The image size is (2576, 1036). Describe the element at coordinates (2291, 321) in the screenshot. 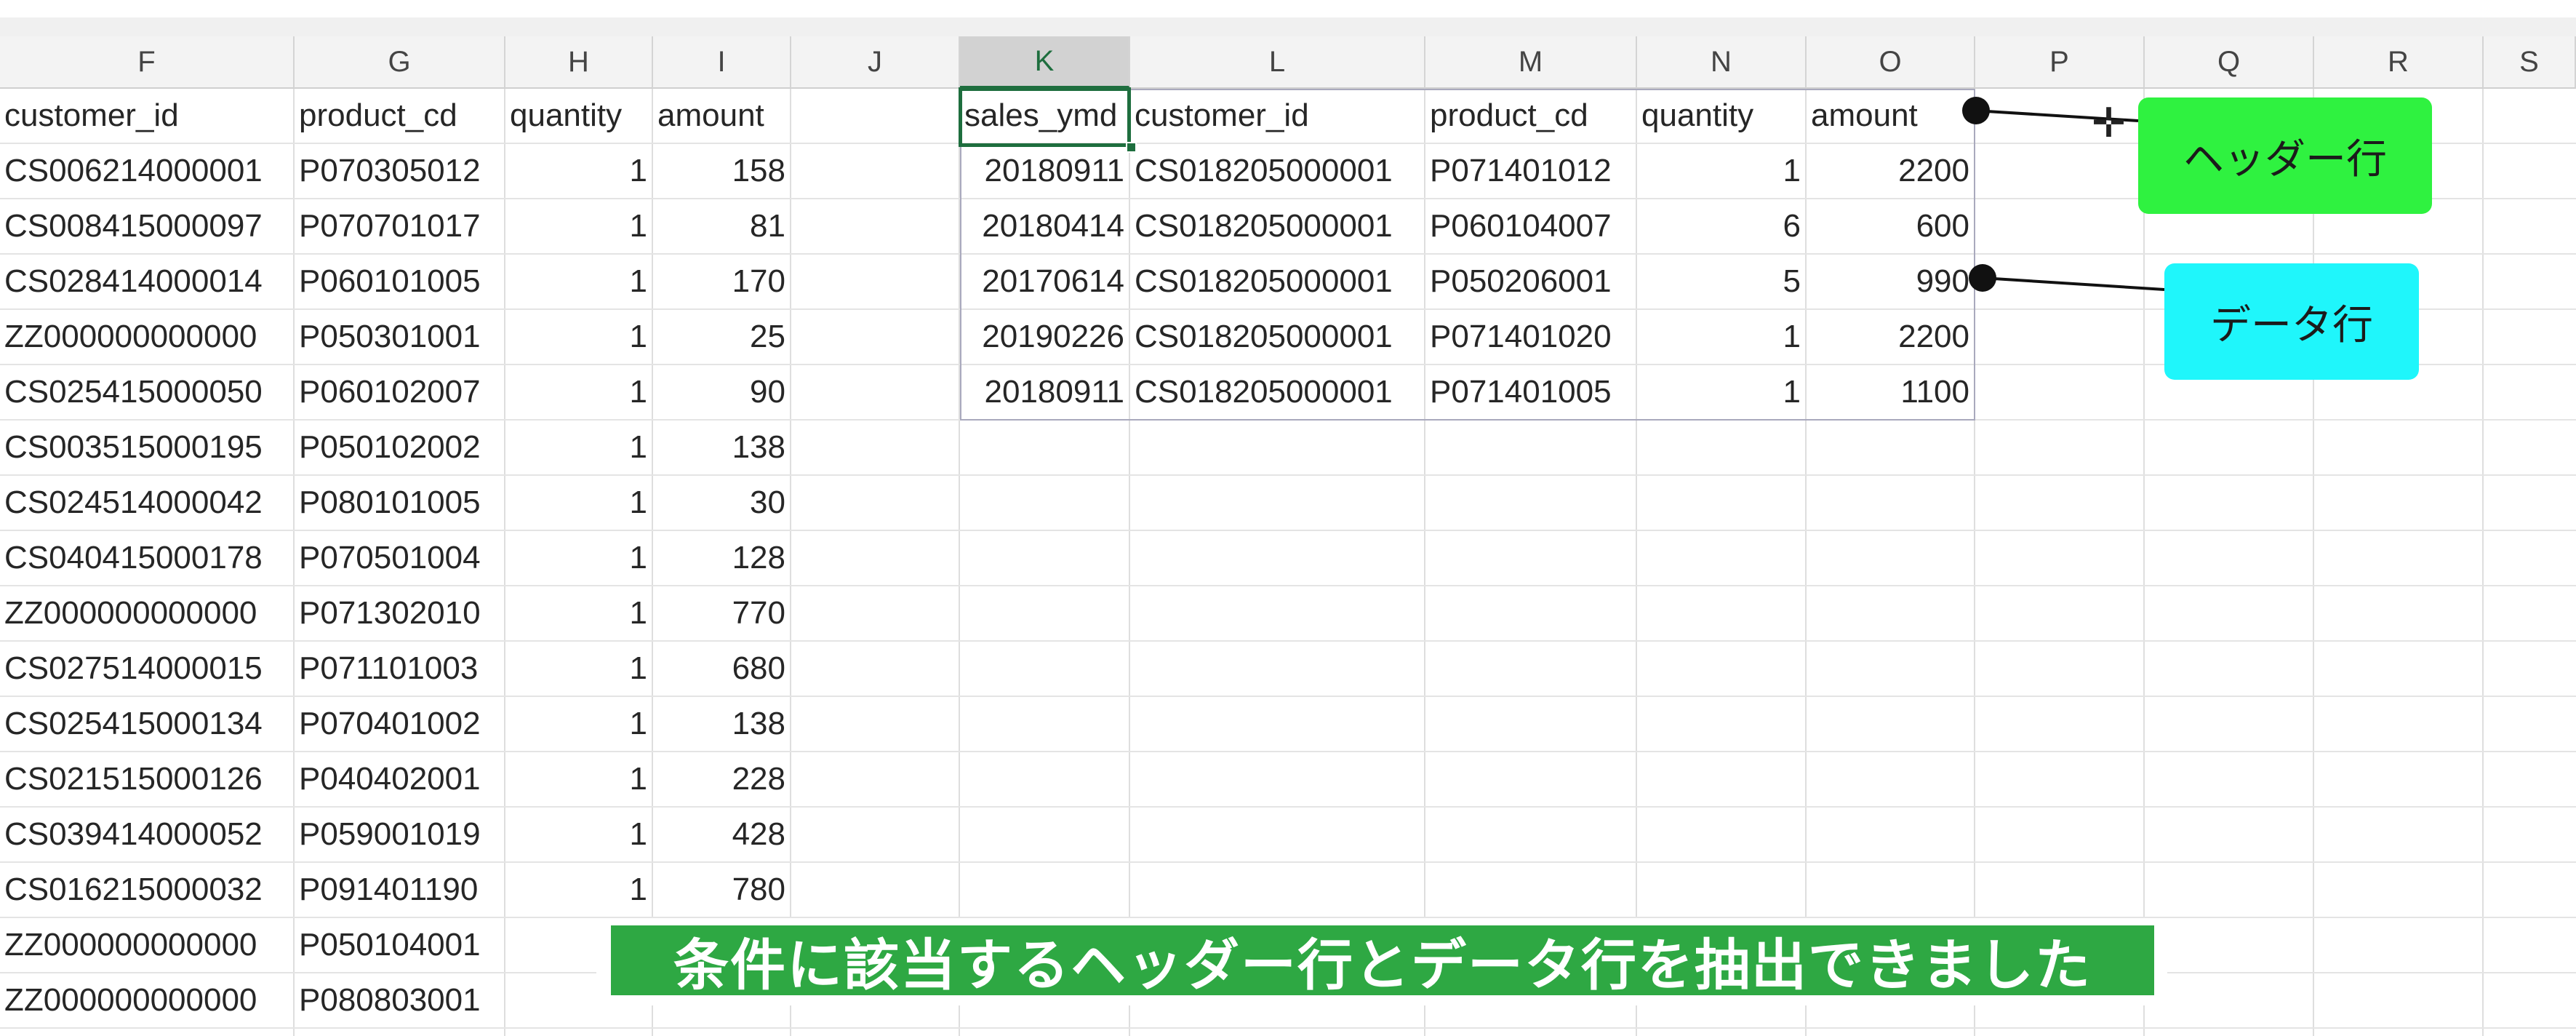

I see `data-row-callout: データ行` at that location.